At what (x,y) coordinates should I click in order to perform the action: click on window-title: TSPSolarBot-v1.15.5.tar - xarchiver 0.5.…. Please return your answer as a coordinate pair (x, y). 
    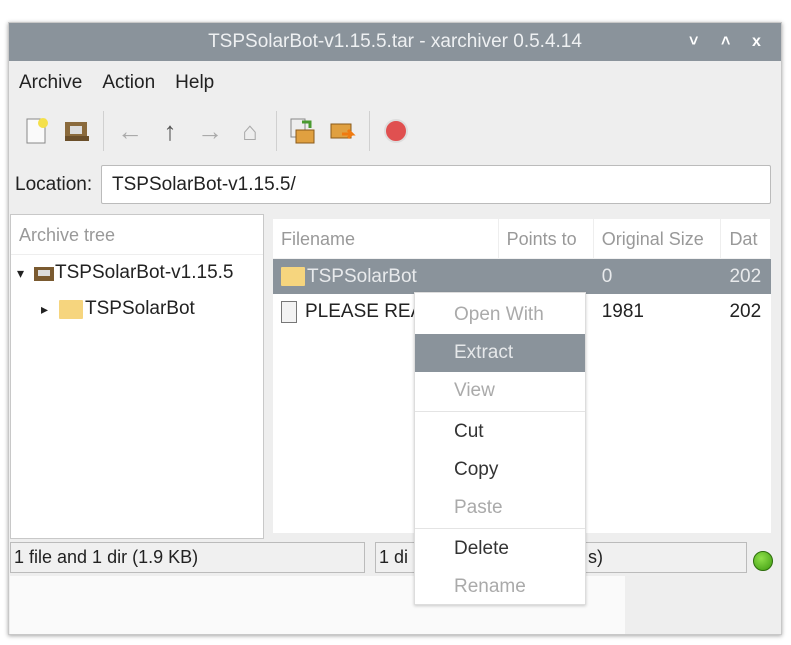
    Looking at the image, I should click on (395, 41).